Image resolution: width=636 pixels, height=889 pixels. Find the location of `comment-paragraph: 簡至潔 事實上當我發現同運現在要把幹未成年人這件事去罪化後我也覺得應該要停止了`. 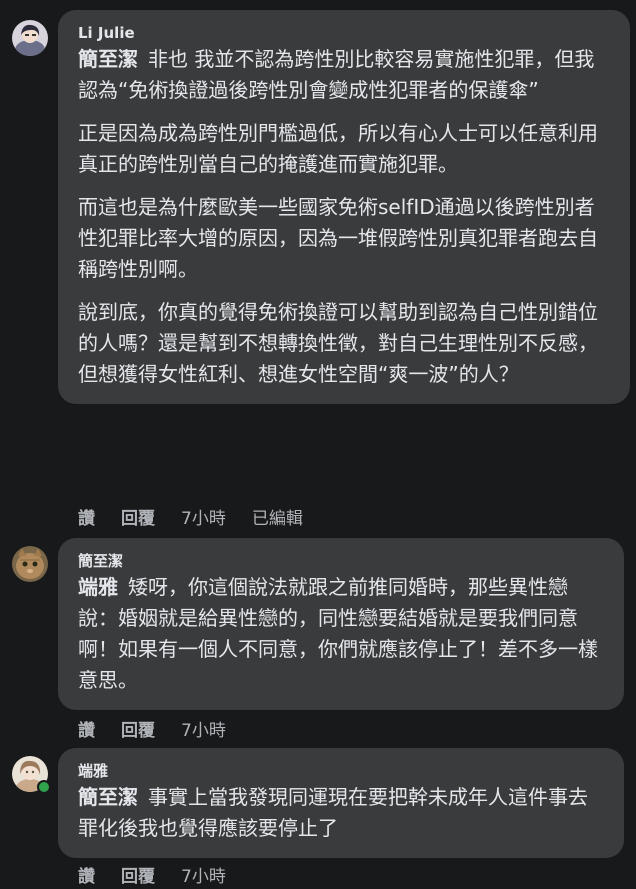

comment-paragraph: 簡至潔 事實上當我發現同運現在要把幹未成年人這件事去罪化後我也覺得應該要停止了 is located at coordinates (341, 813).